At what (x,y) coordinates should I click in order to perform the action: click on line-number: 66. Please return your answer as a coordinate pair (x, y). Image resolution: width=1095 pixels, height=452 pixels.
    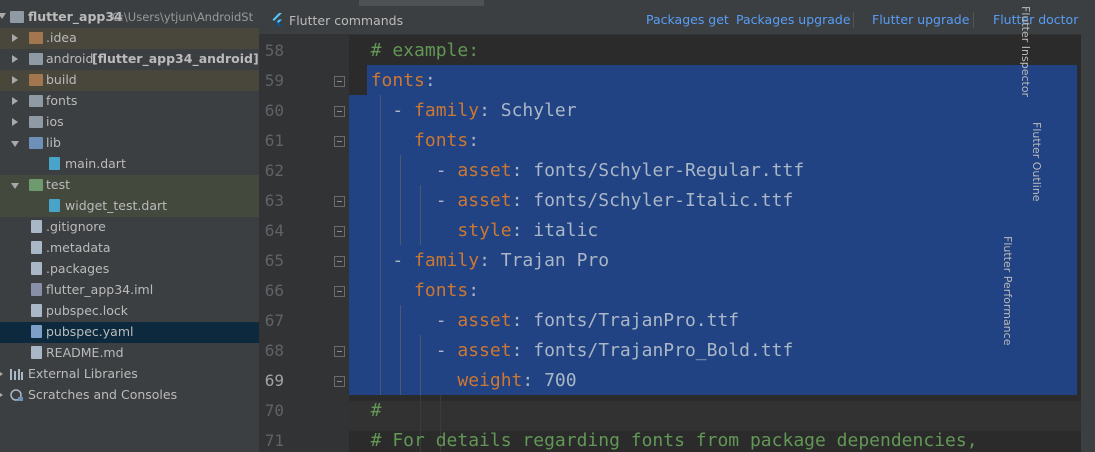
    Looking at the image, I should click on (274, 290).